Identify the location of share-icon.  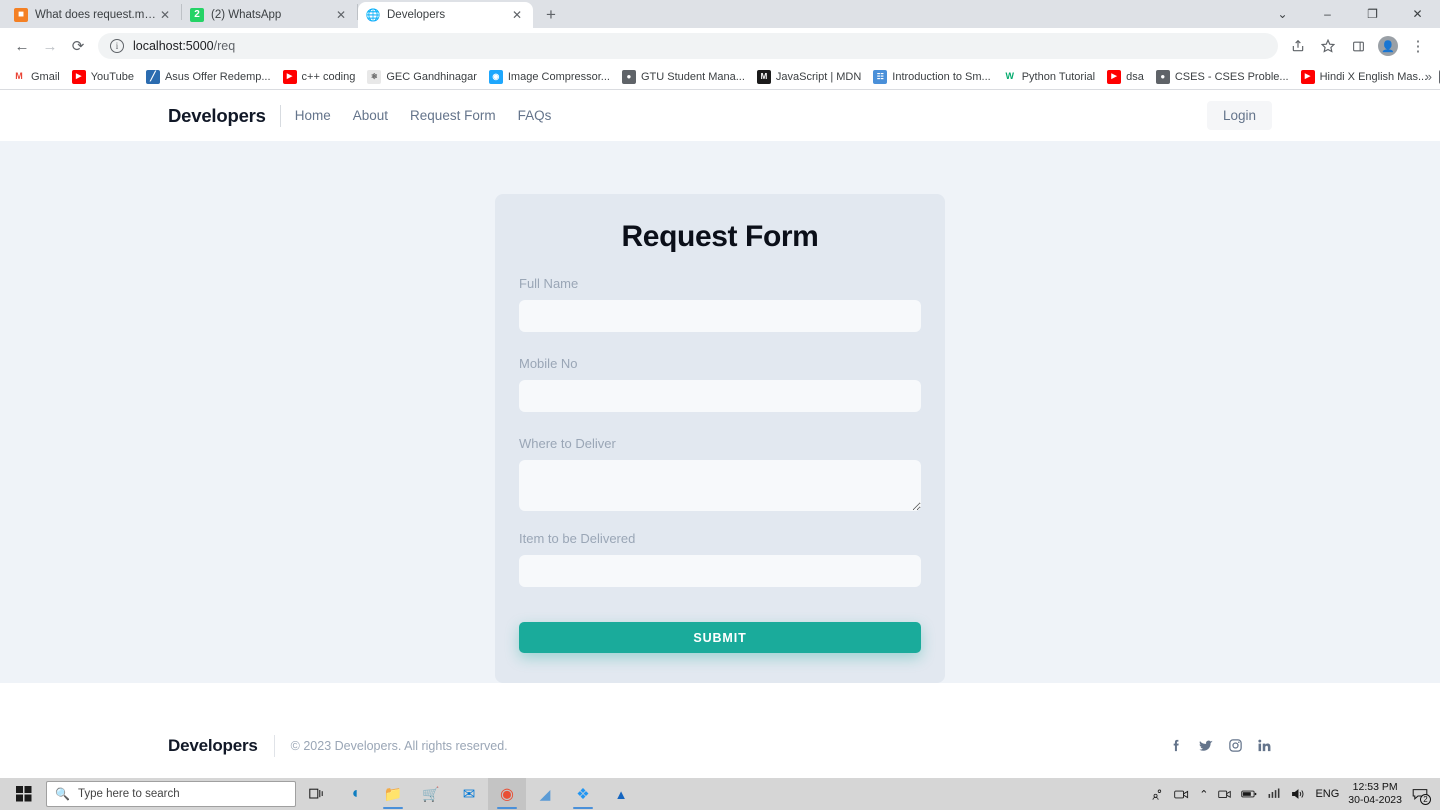
(1298, 46).